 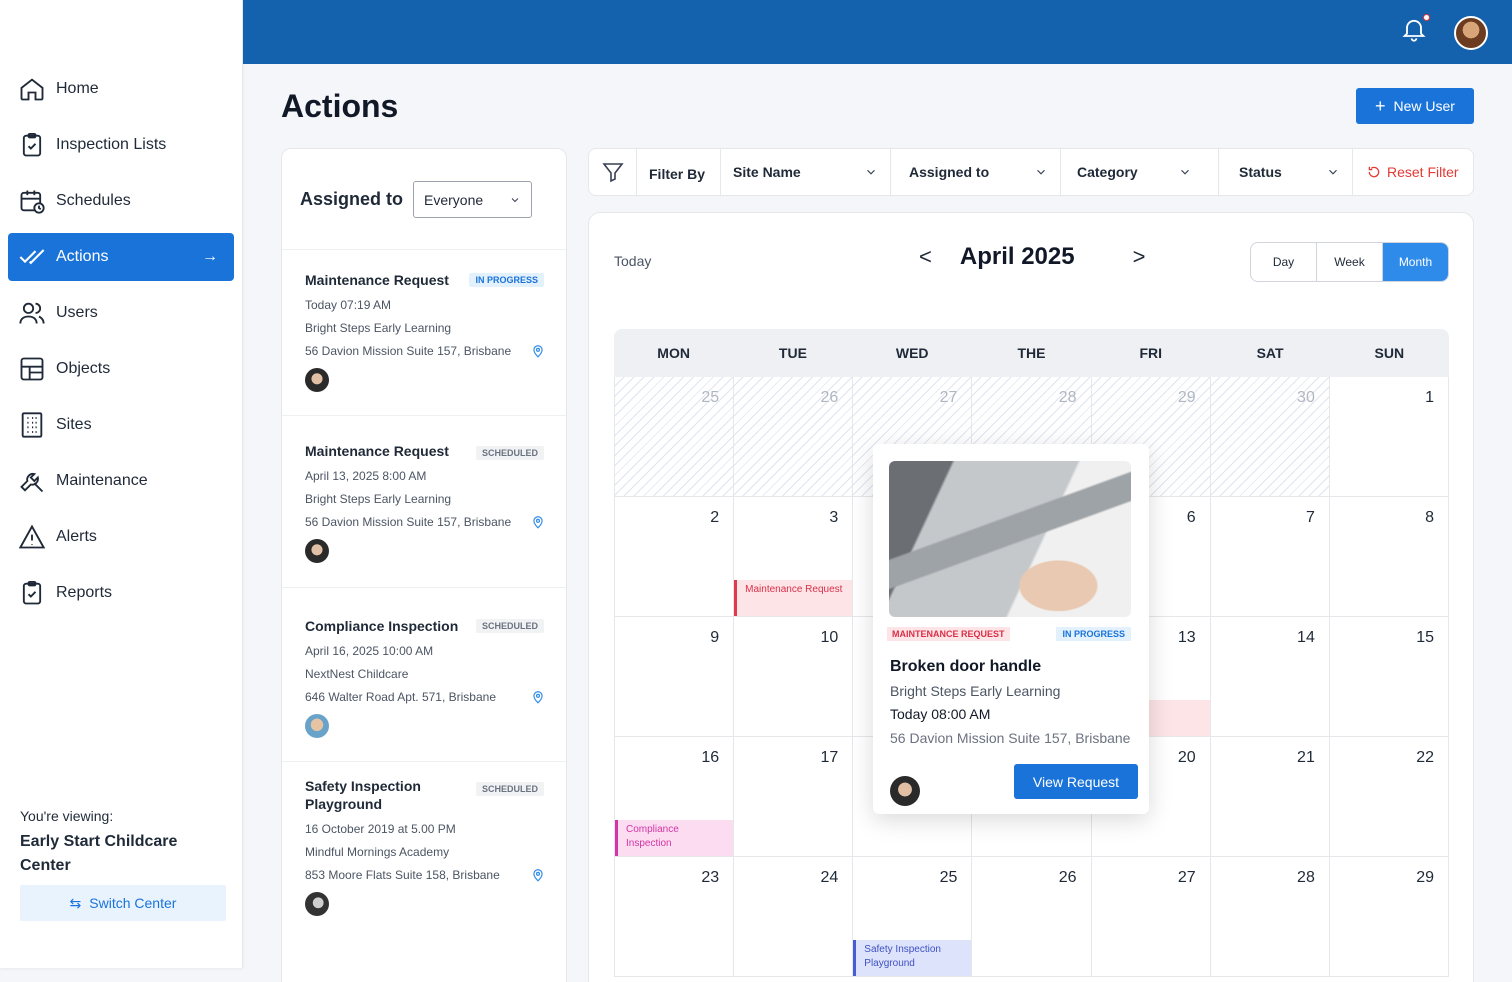 What do you see at coordinates (793, 598) in the screenshot?
I see `calendar-event-maintenance: Maintenance Request` at bounding box center [793, 598].